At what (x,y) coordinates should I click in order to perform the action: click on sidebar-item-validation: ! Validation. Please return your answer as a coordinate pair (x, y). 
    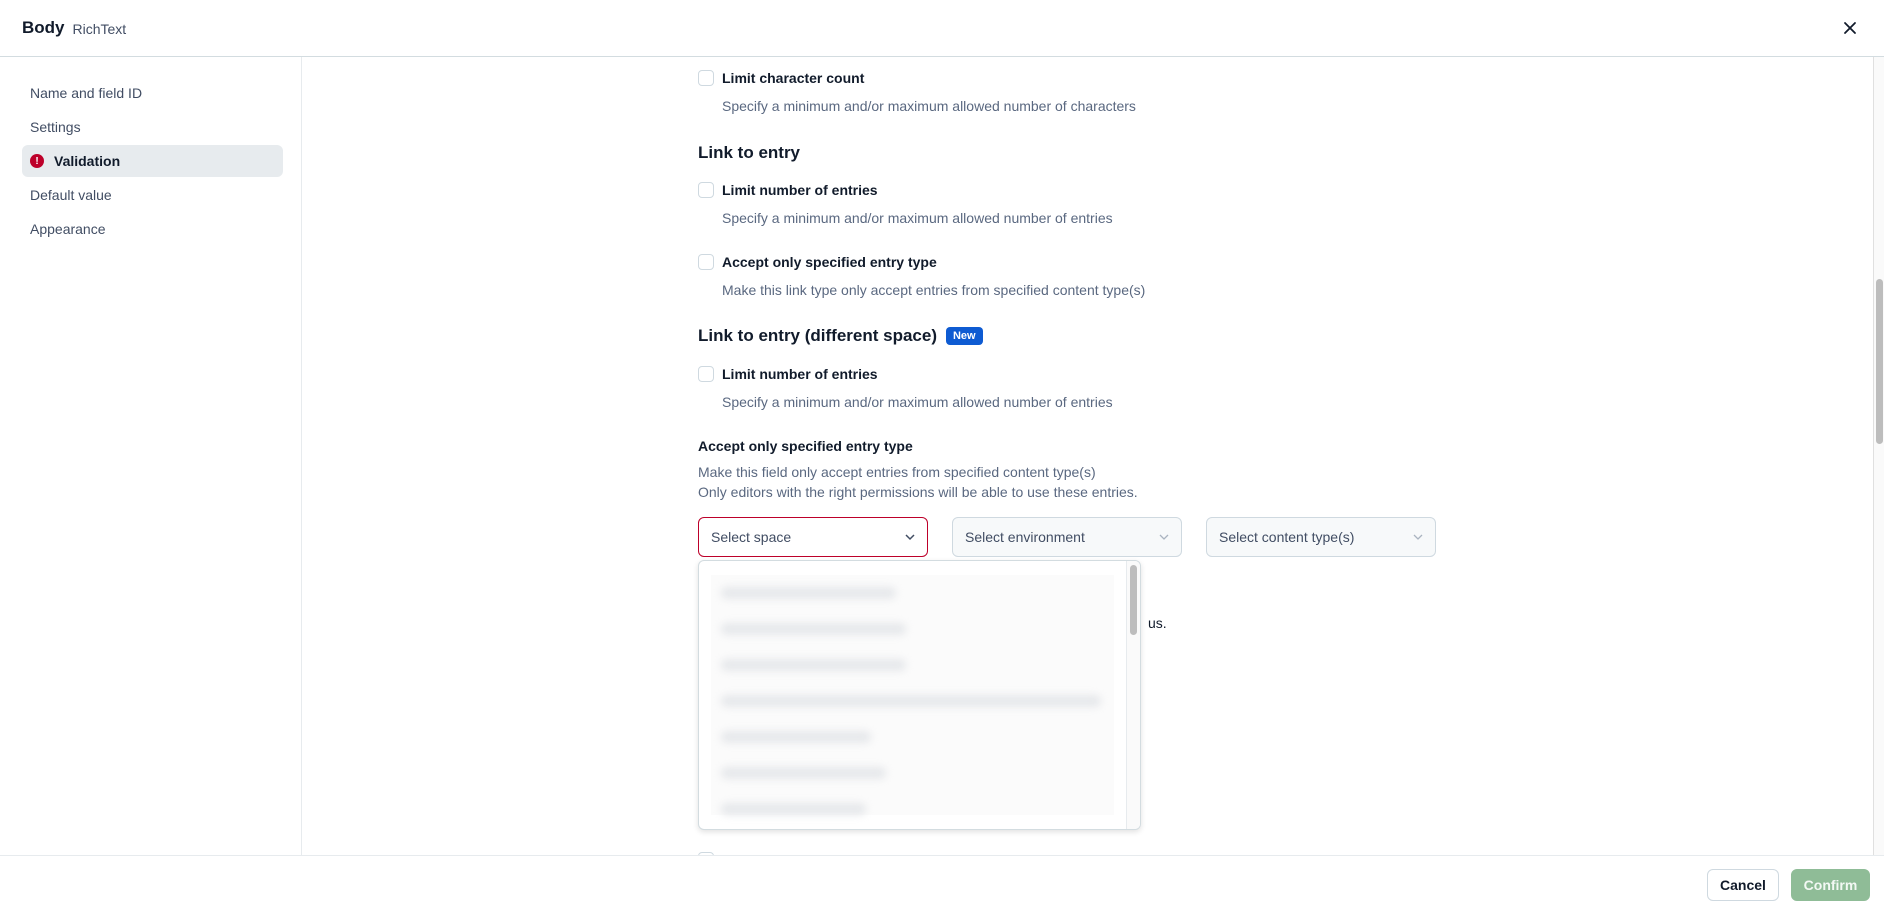
    Looking at the image, I should click on (152, 161).